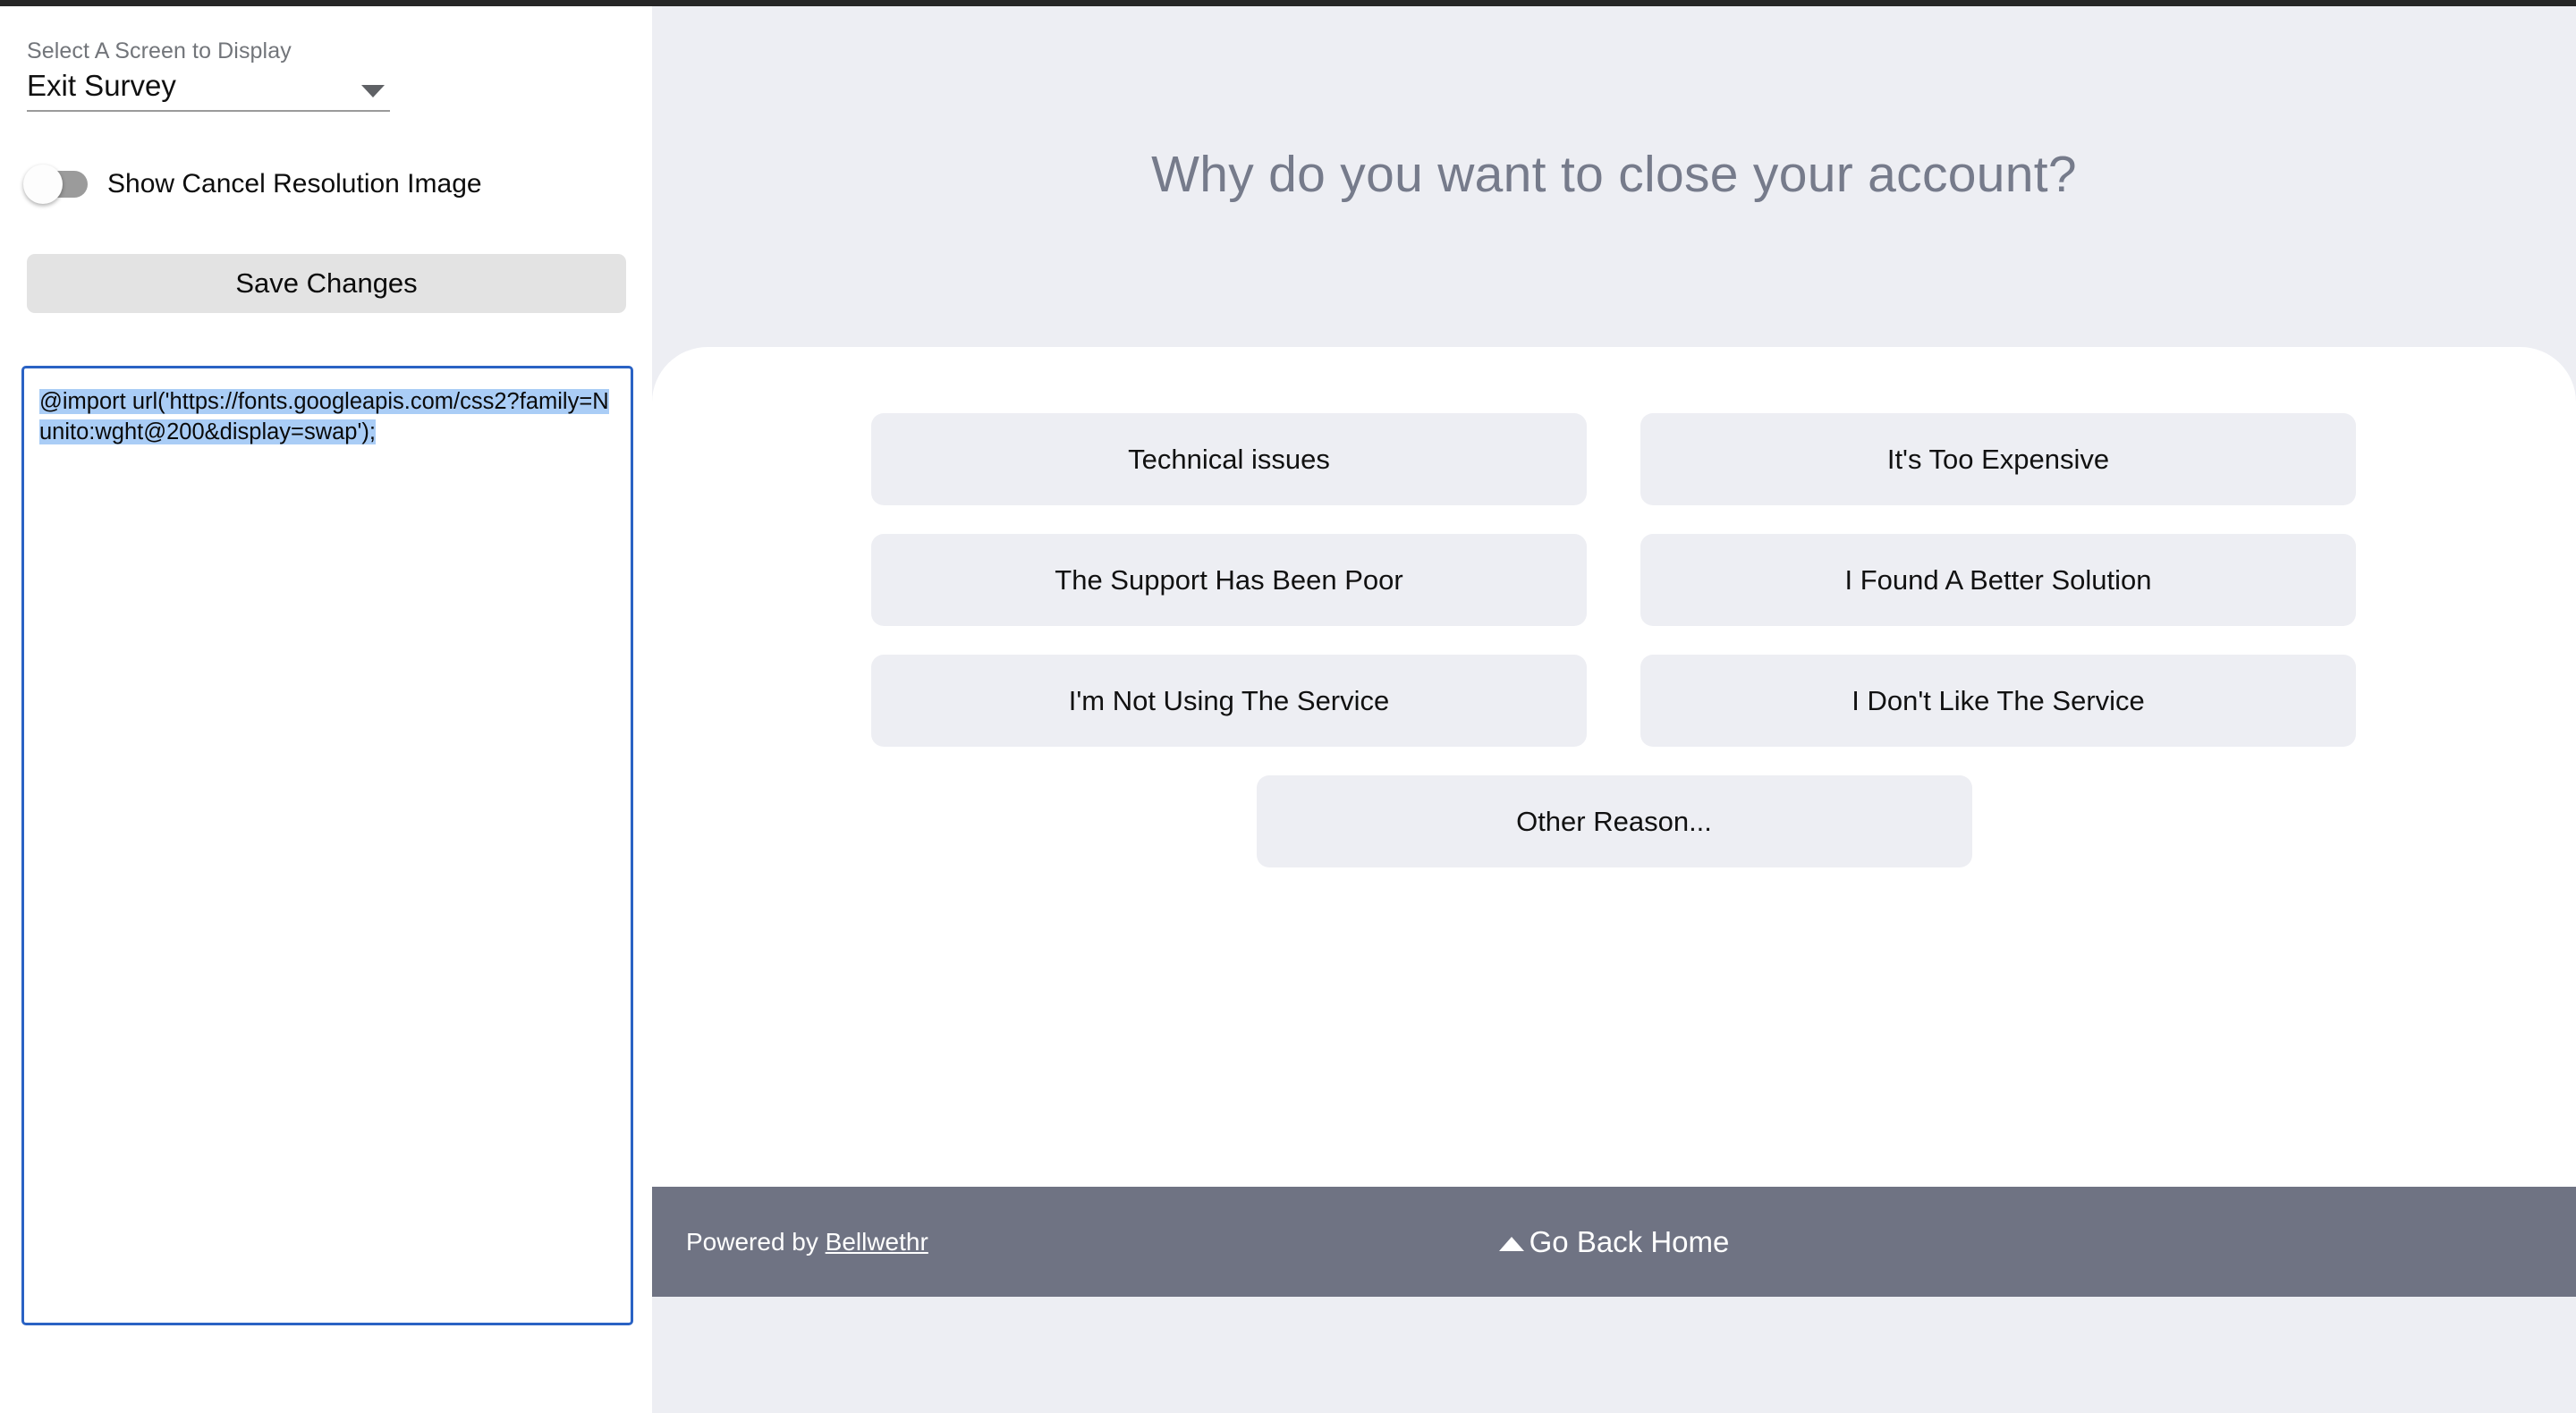 This screenshot has width=2576, height=1413. I want to click on survey-option-button: I Found A Better Solution, so click(1998, 580).